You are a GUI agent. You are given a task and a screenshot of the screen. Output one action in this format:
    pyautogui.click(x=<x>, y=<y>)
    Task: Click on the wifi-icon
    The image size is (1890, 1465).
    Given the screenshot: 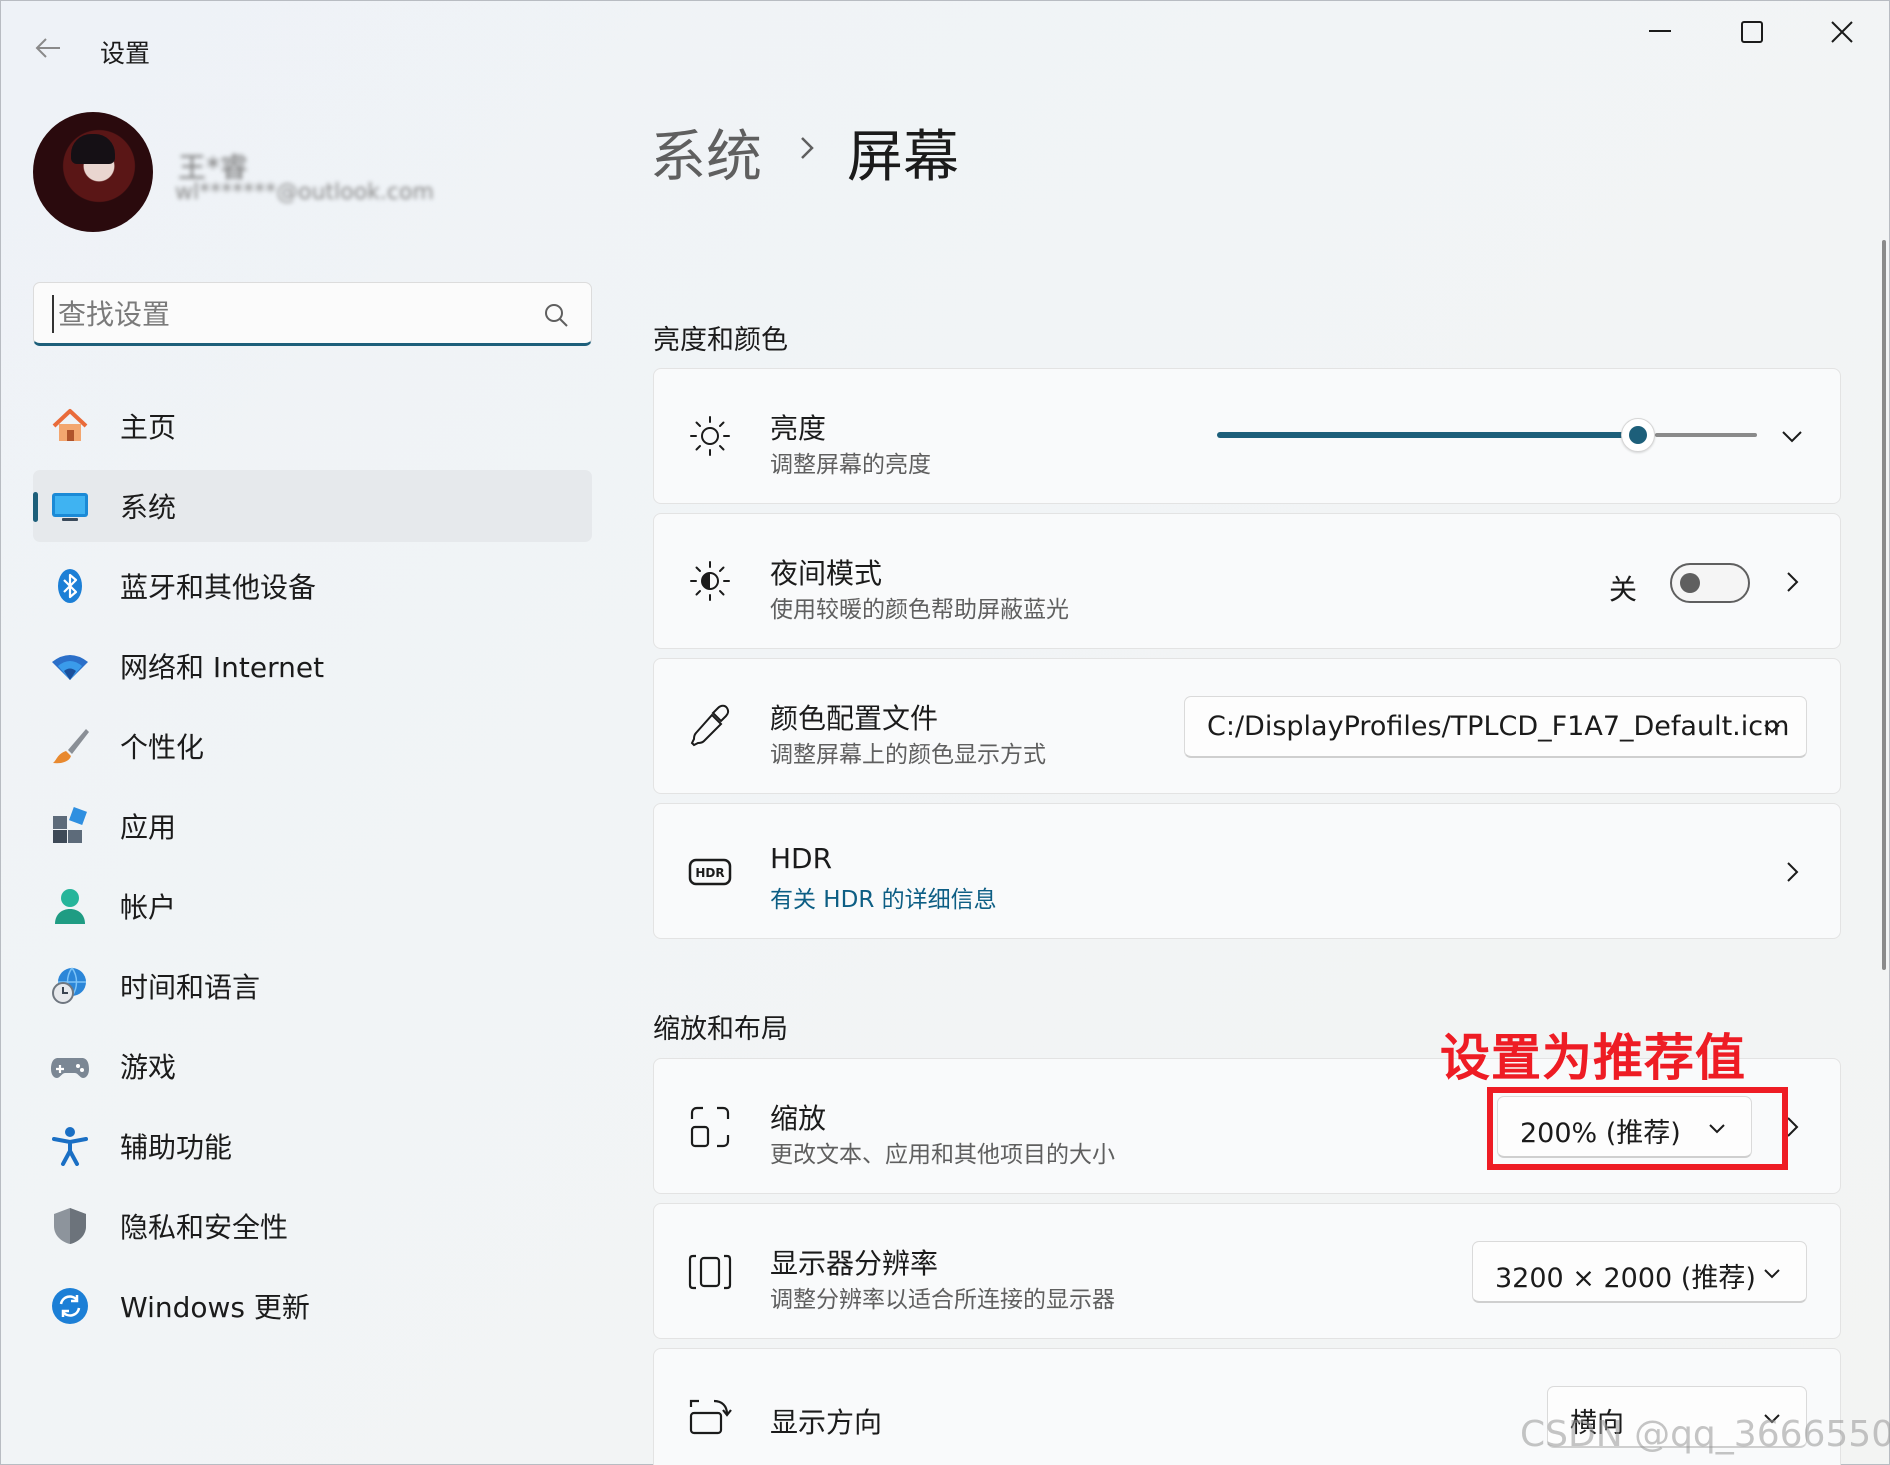 What is the action you would take?
    pyautogui.click(x=70, y=667)
    